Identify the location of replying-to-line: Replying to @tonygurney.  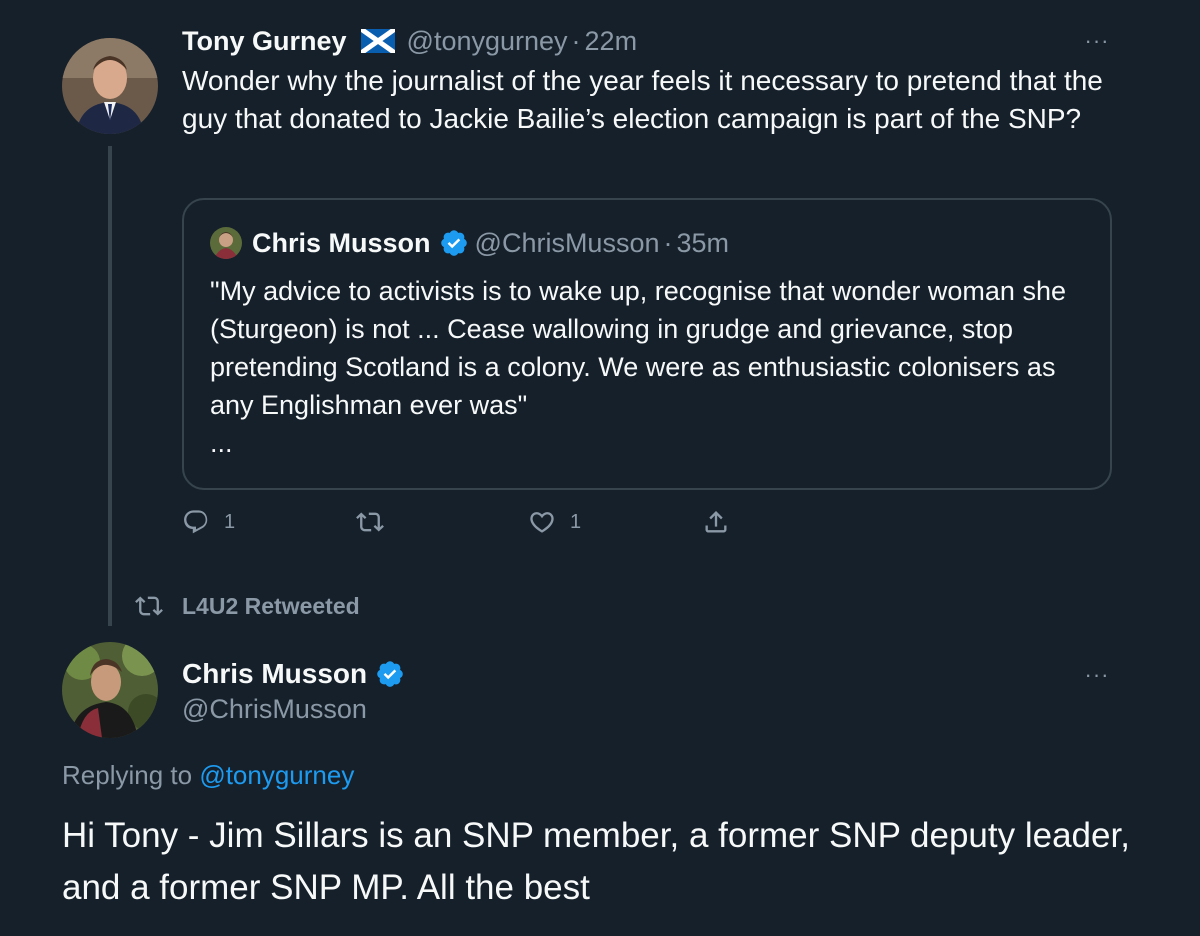
(208, 775).